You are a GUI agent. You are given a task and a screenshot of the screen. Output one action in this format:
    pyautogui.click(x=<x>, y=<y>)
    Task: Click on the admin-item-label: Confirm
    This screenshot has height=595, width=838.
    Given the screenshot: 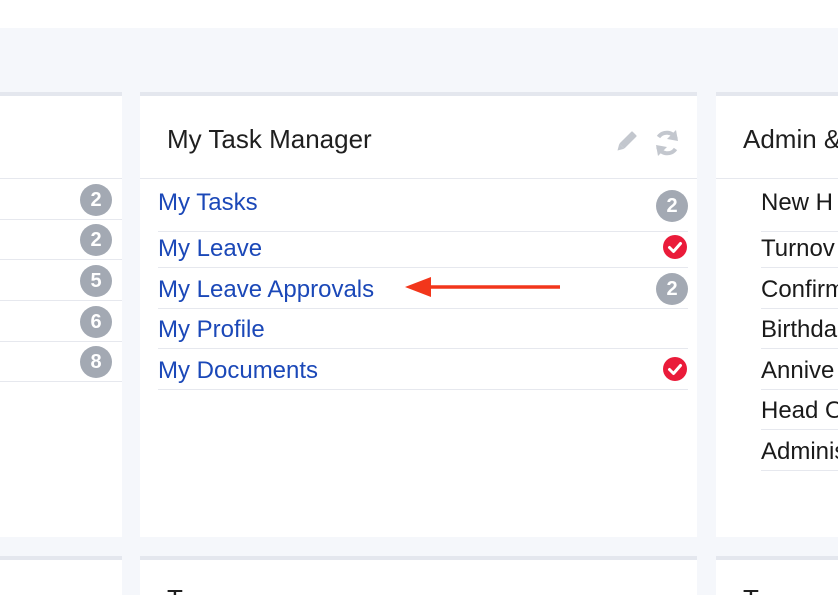 What is the action you would take?
    pyautogui.click(x=799, y=290)
    